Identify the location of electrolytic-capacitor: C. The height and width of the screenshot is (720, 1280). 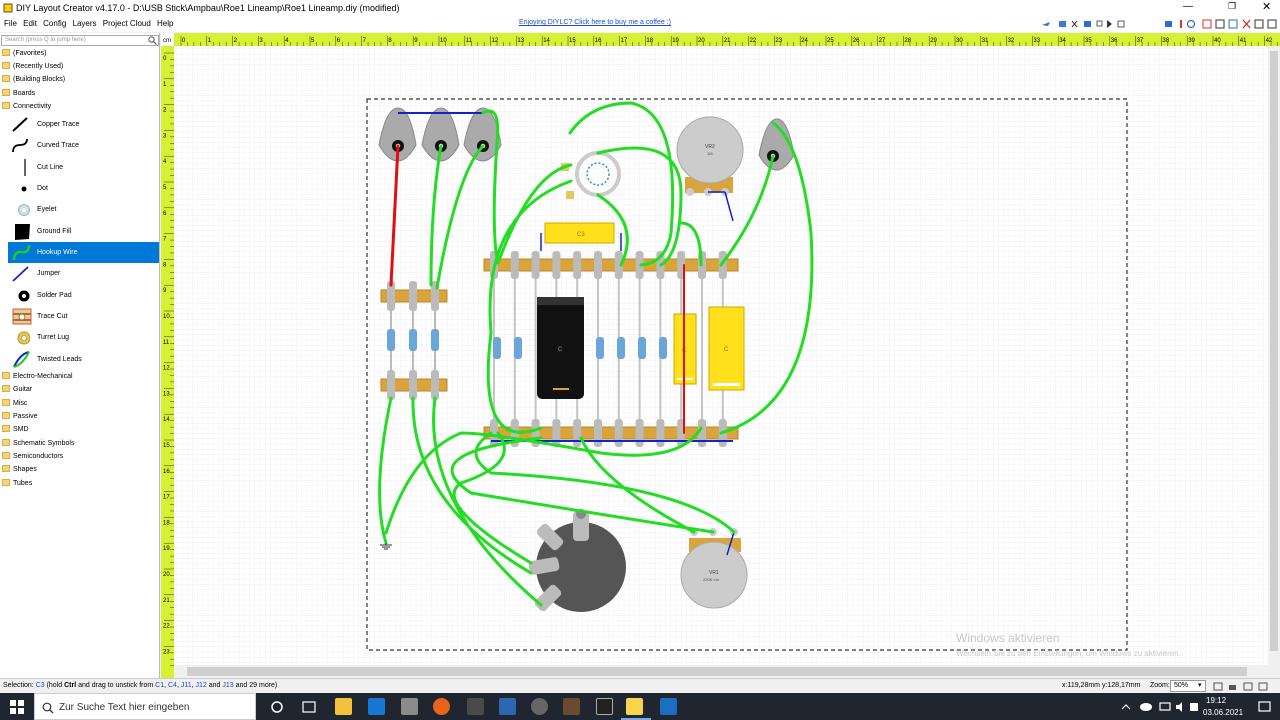
(560, 348).